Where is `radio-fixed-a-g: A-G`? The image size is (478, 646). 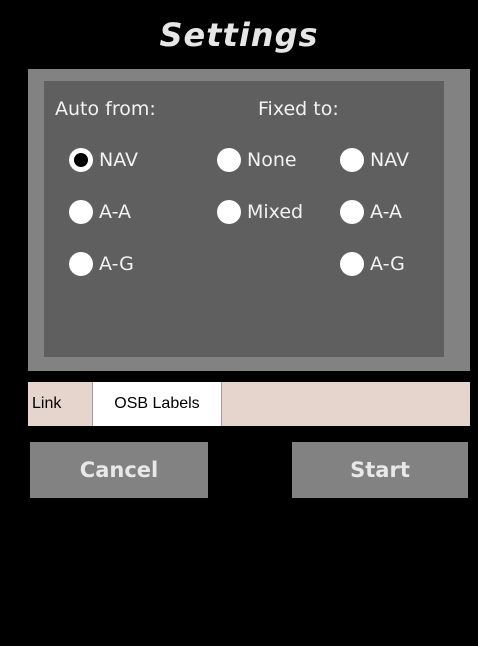
radio-fixed-a-g: A-G is located at coordinates (372, 264).